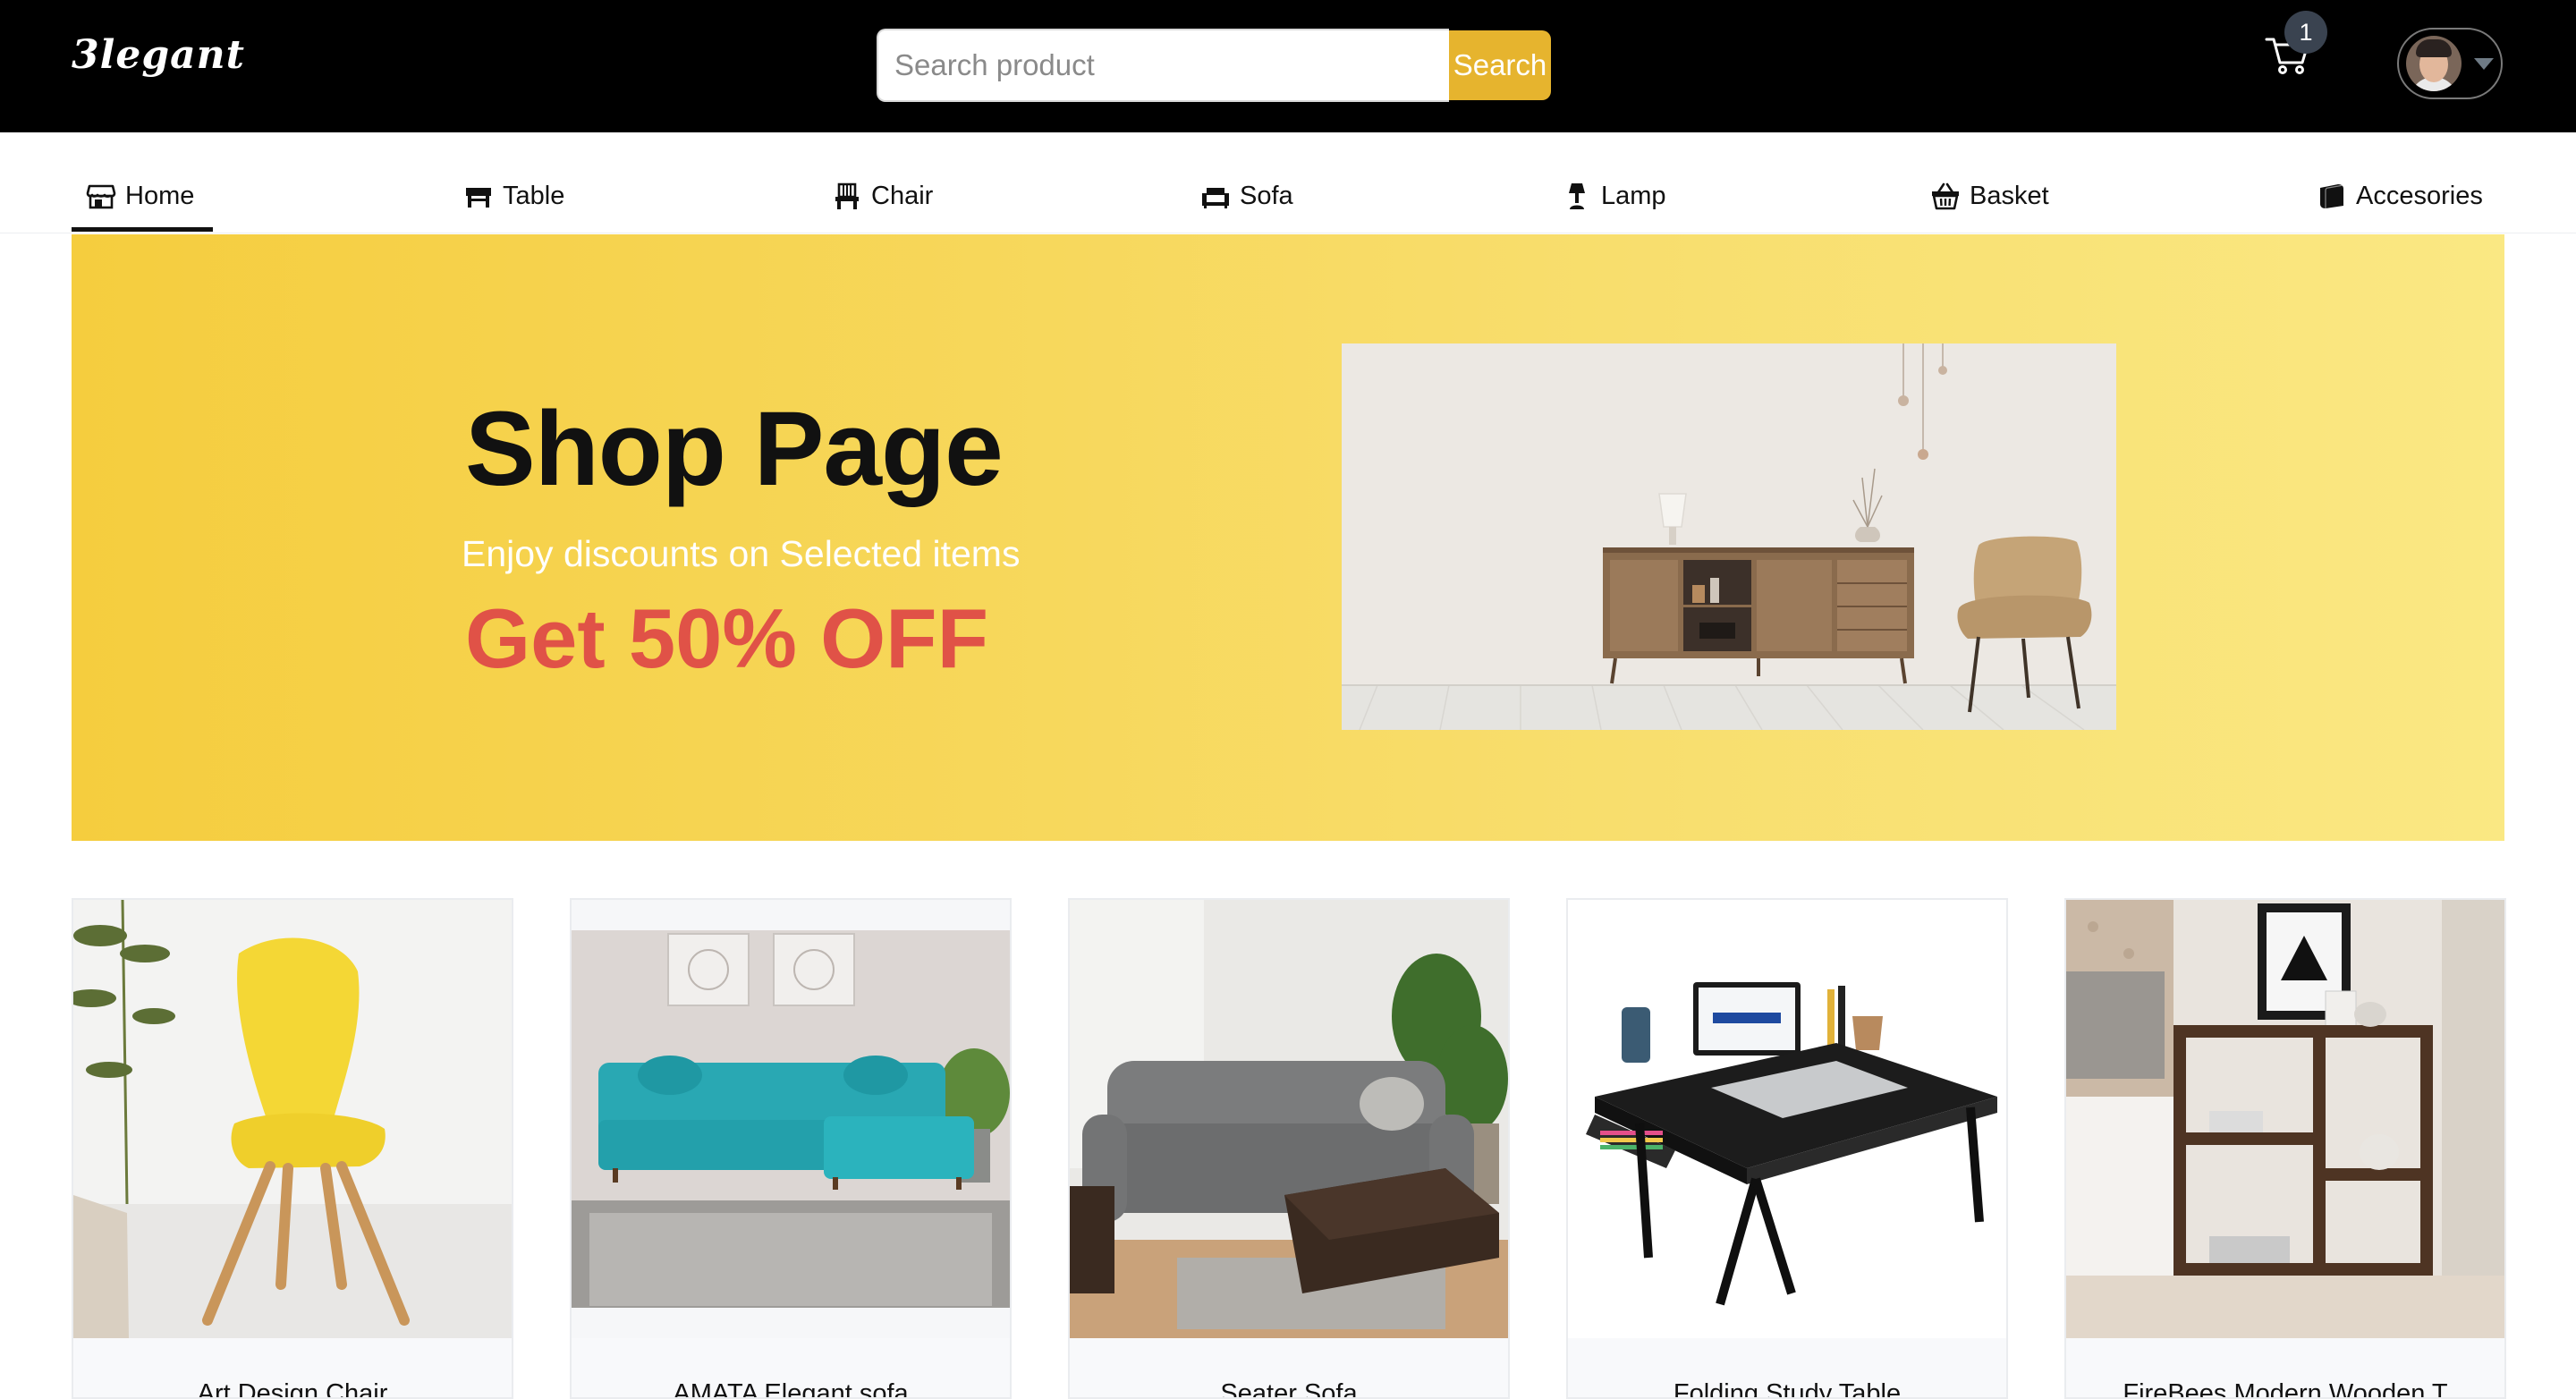 This screenshot has width=2576, height=1399. What do you see at coordinates (2419, 195) in the screenshot?
I see `nav-label-accesories: Accesories` at bounding box center [2419, 195].